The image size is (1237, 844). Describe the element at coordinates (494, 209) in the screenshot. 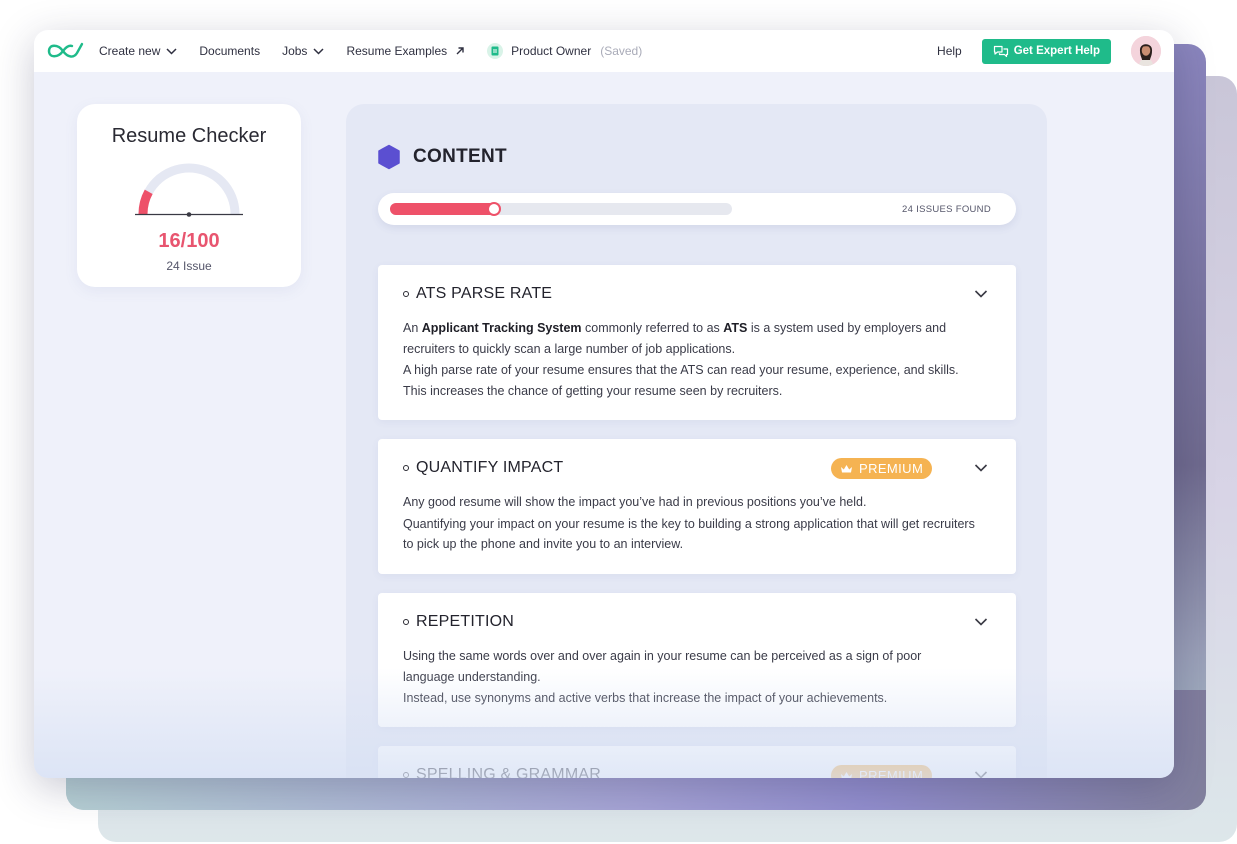

I see `progress-handle` at that location.